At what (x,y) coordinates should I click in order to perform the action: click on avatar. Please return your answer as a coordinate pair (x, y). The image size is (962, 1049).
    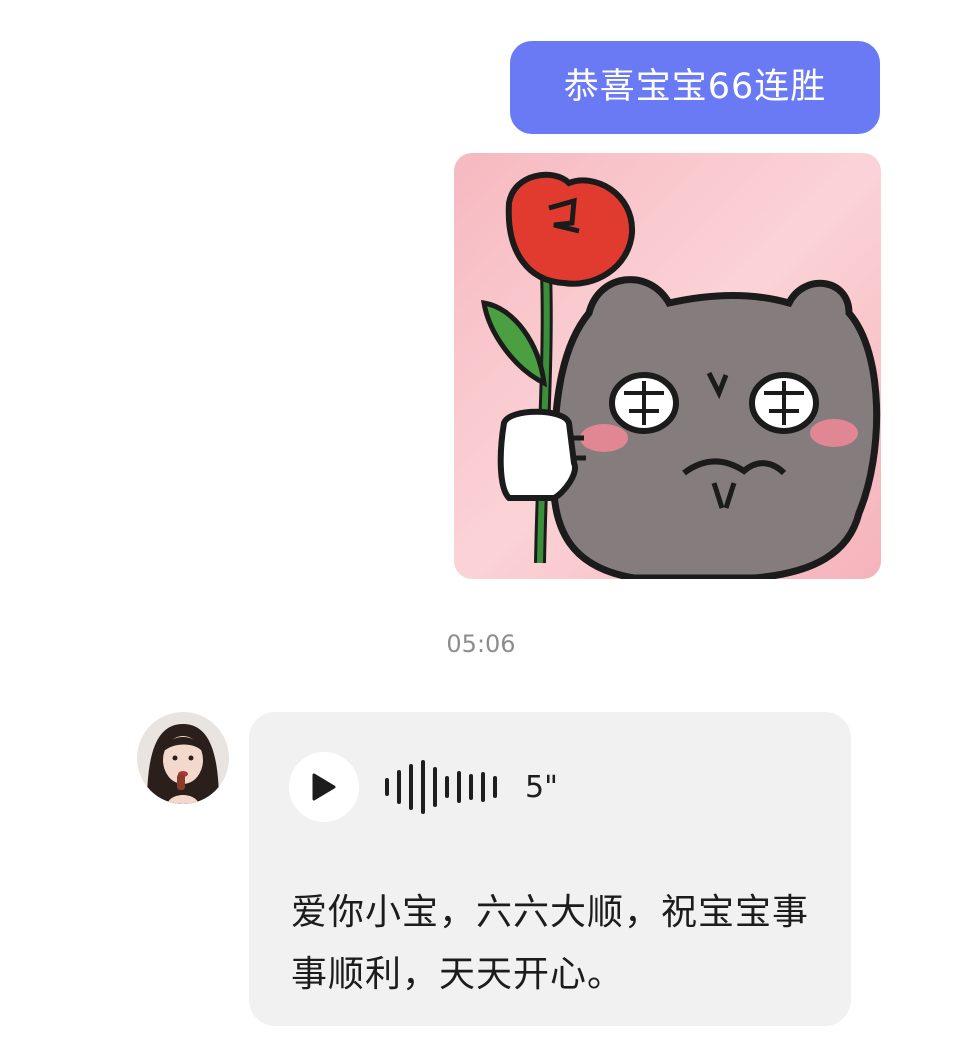
    Looking at the image, I should click on (183, 758).